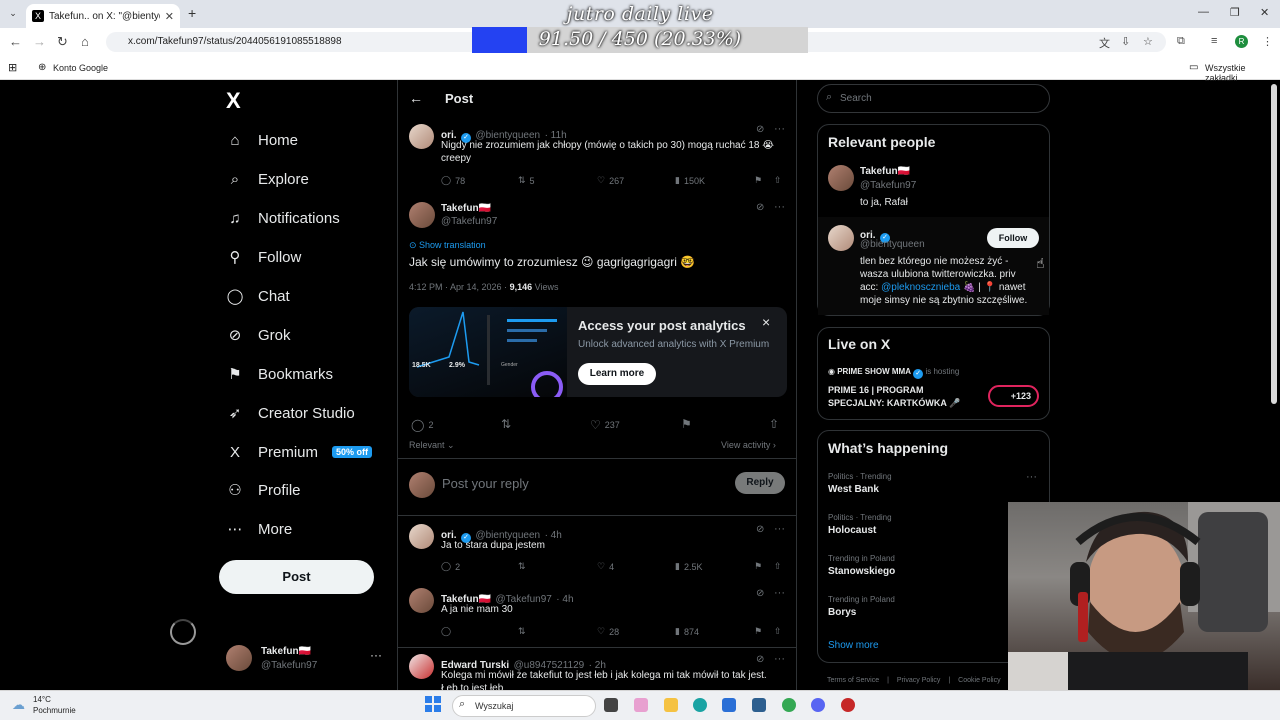 The width and height of the screenshot is (1280, 720). Describe the element at coordinates (1203, 12) in the screenshot. I see `minimize-icon: —` at that location.